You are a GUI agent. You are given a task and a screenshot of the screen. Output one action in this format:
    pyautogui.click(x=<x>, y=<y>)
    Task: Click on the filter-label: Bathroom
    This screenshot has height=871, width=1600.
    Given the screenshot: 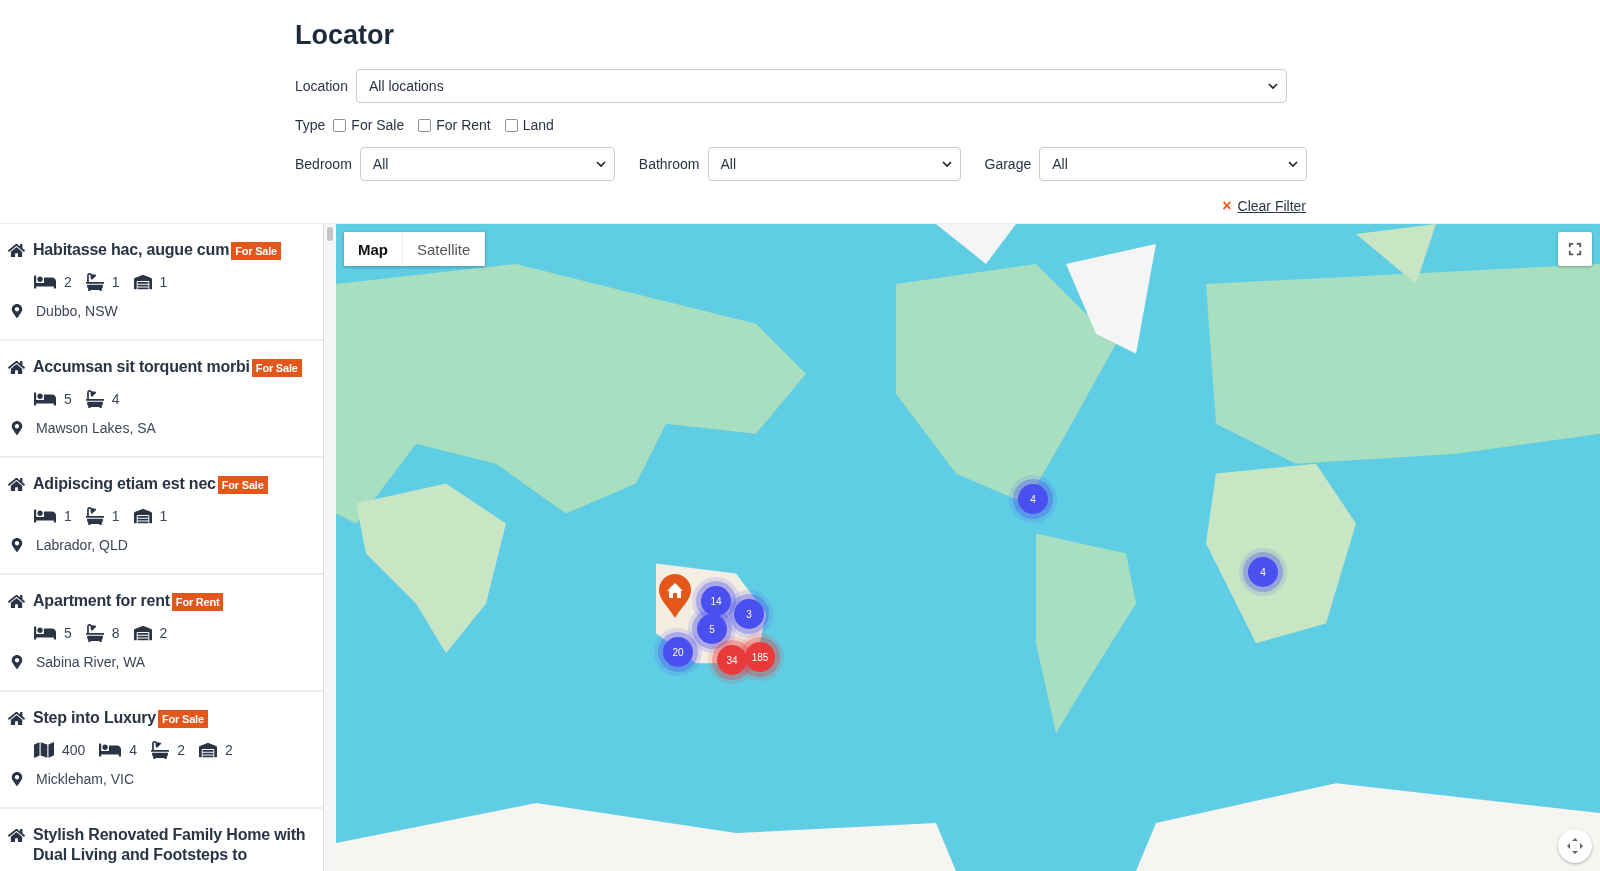 What is the action you would take?
    pyautogui.click(x=669, y=164)
    